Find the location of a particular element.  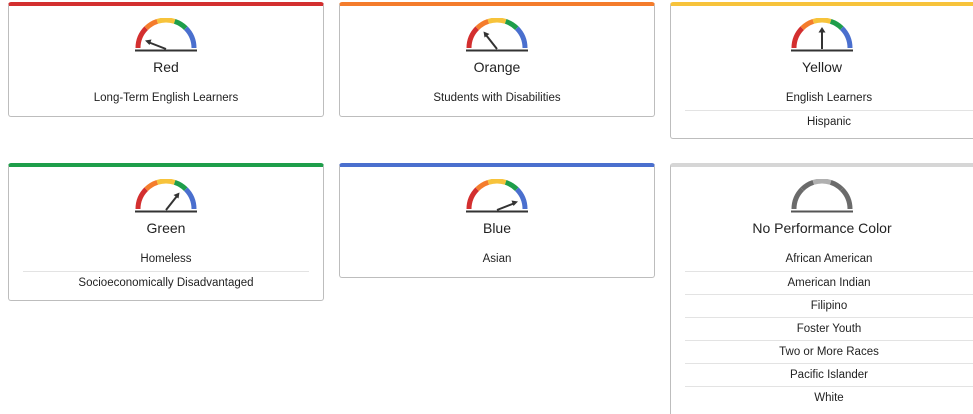

list-item: Homeless is located at coordinates (166, 259).